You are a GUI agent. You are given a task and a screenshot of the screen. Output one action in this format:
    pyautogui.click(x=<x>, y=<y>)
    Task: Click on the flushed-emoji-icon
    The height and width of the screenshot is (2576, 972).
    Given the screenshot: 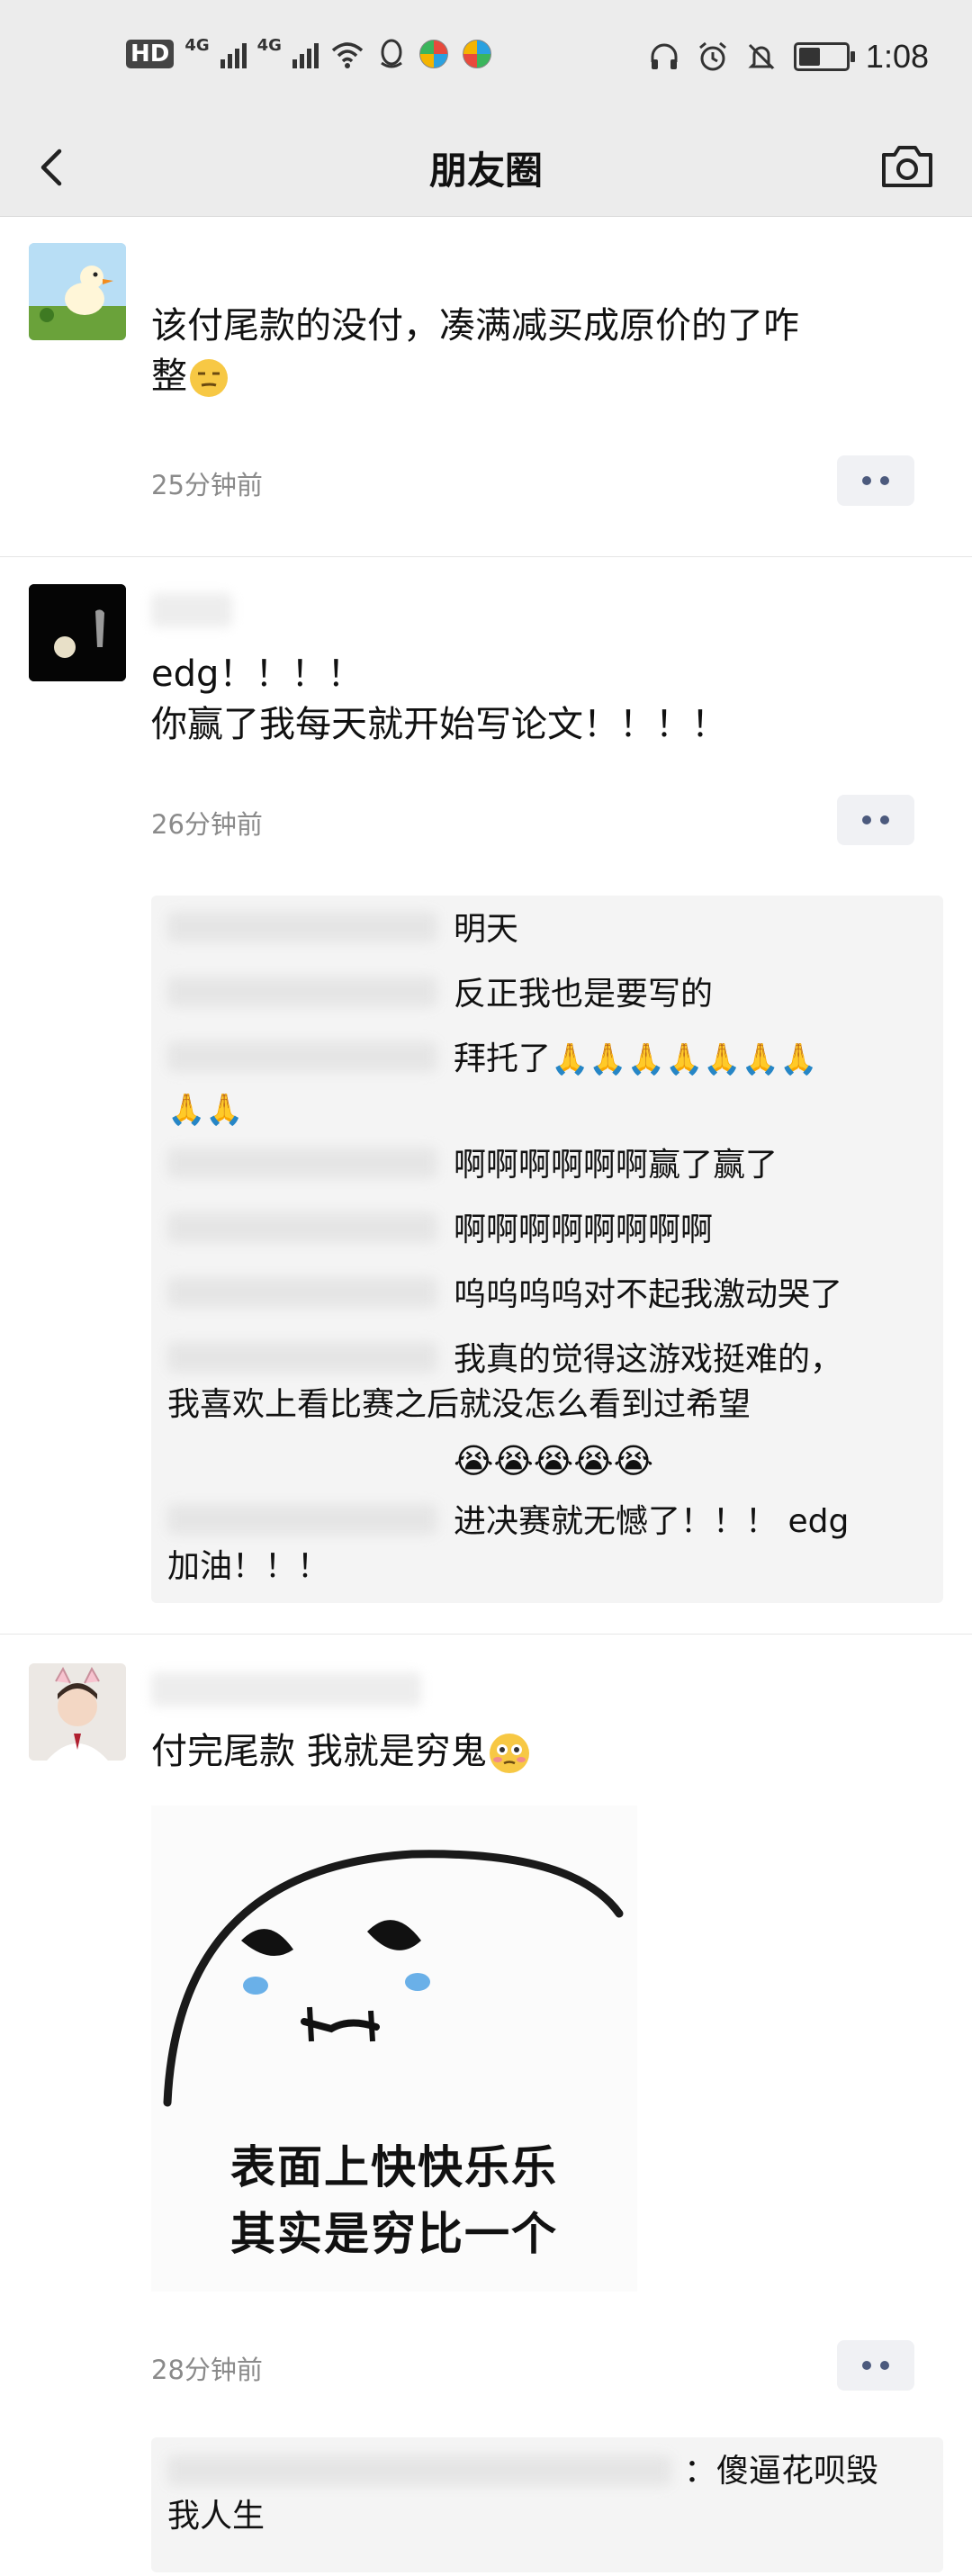 What is the action you would take?
    pyautogui.click(x=509, y=1753)
    